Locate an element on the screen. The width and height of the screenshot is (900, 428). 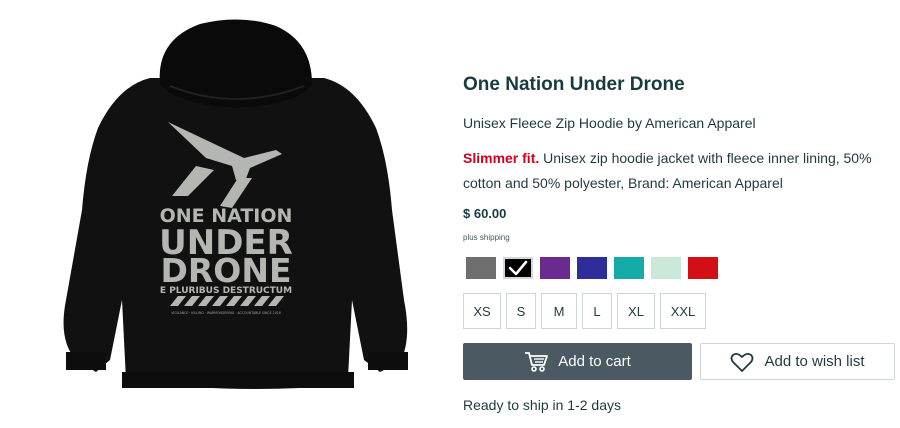
heart-icon is located at coordinates (742, 362).